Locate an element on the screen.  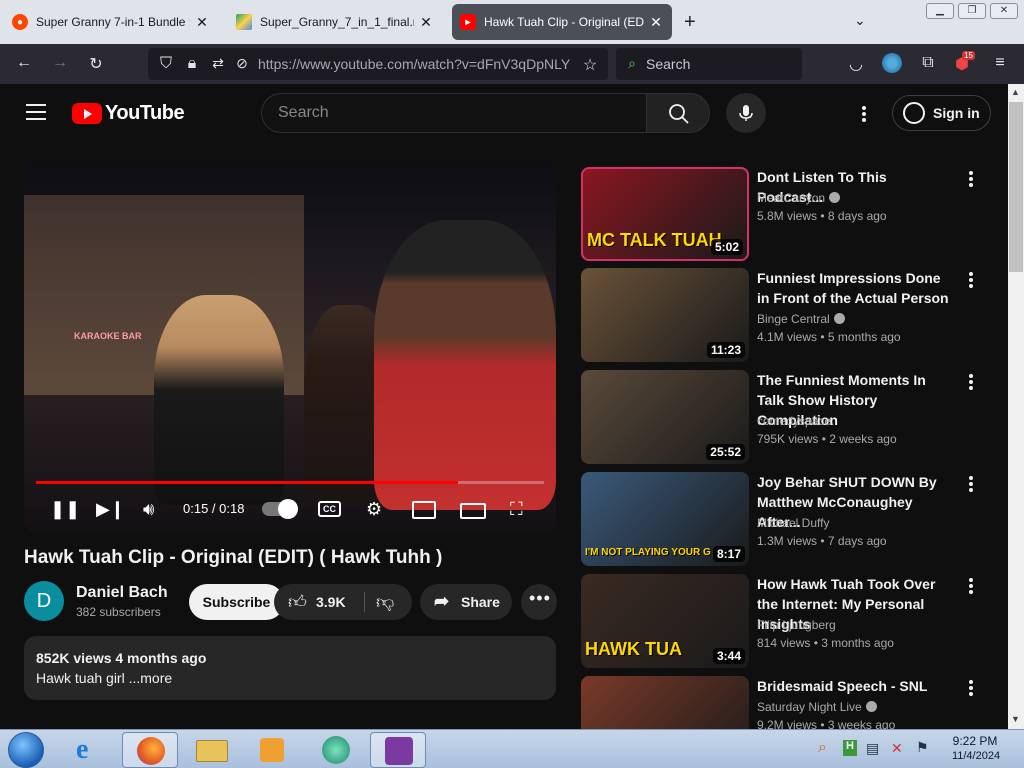
voice-search-button is located at coordinates (746, 113).